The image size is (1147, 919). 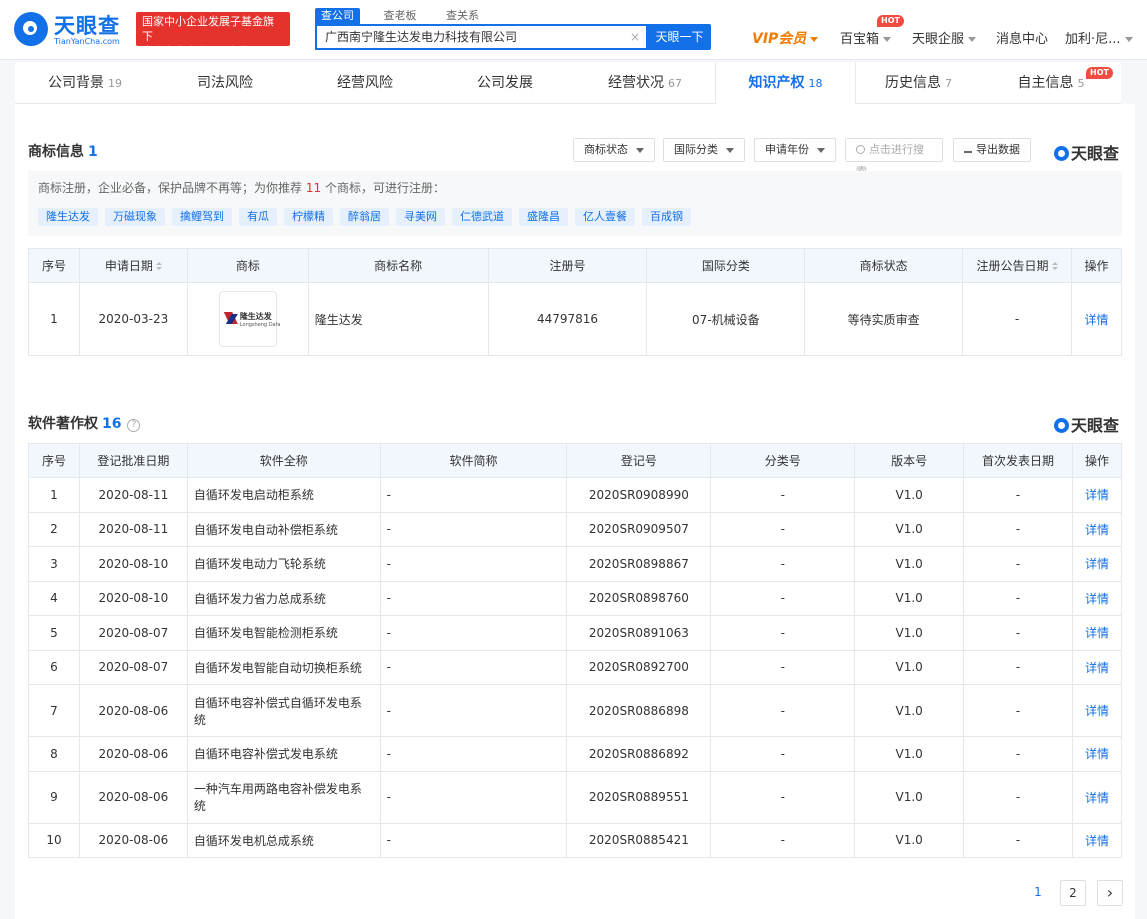 What do you see at coordinates (398, 319) in the screenshot?
I see `cell: 隆生达发` at bounding box center [398, 319].